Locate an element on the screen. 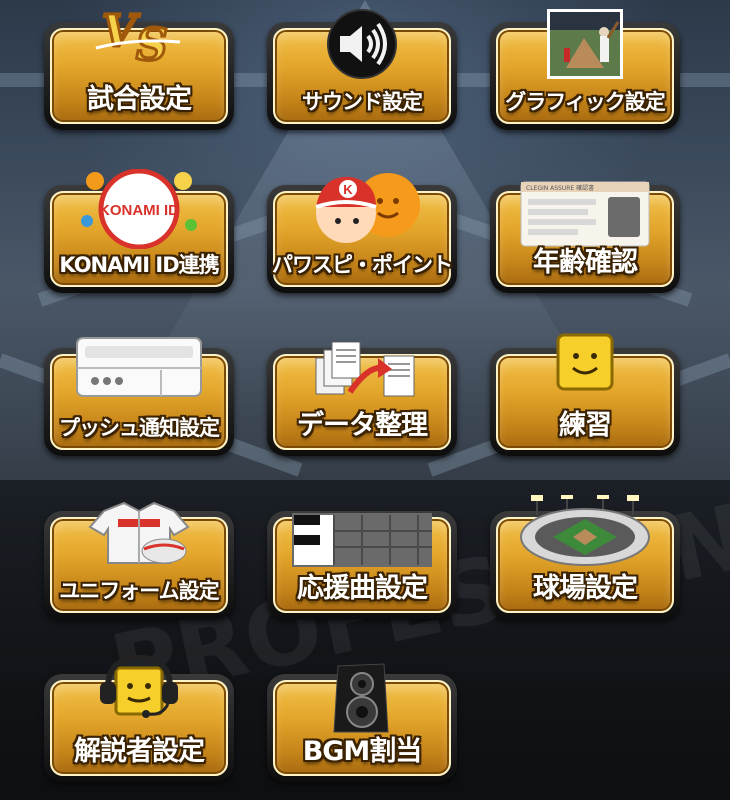 This screenshot has height=800, width=730. tile-label: 練習 is located at coordinates (585, 425).